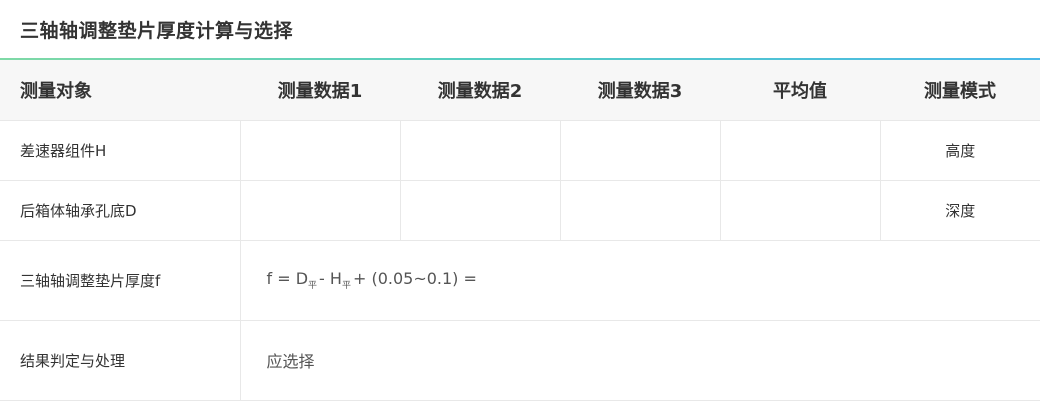 The image size is (1040, 420). What do you see at coordinates (330, 278) in the screenshot?
I see `formula-minus-h: - H` at bounding box center [330, 278].